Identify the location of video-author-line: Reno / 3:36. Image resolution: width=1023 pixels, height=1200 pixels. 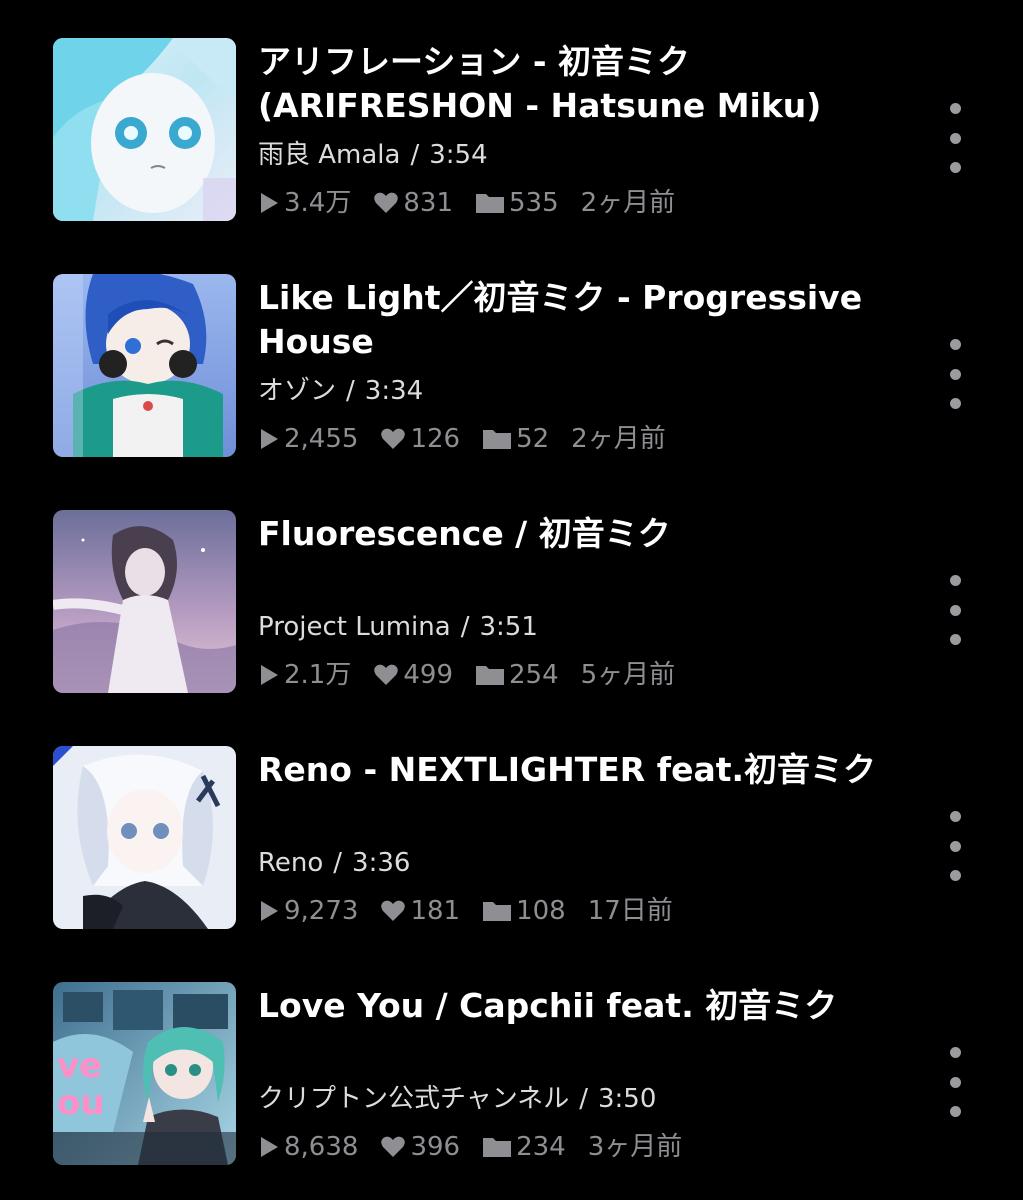
(334, 863).